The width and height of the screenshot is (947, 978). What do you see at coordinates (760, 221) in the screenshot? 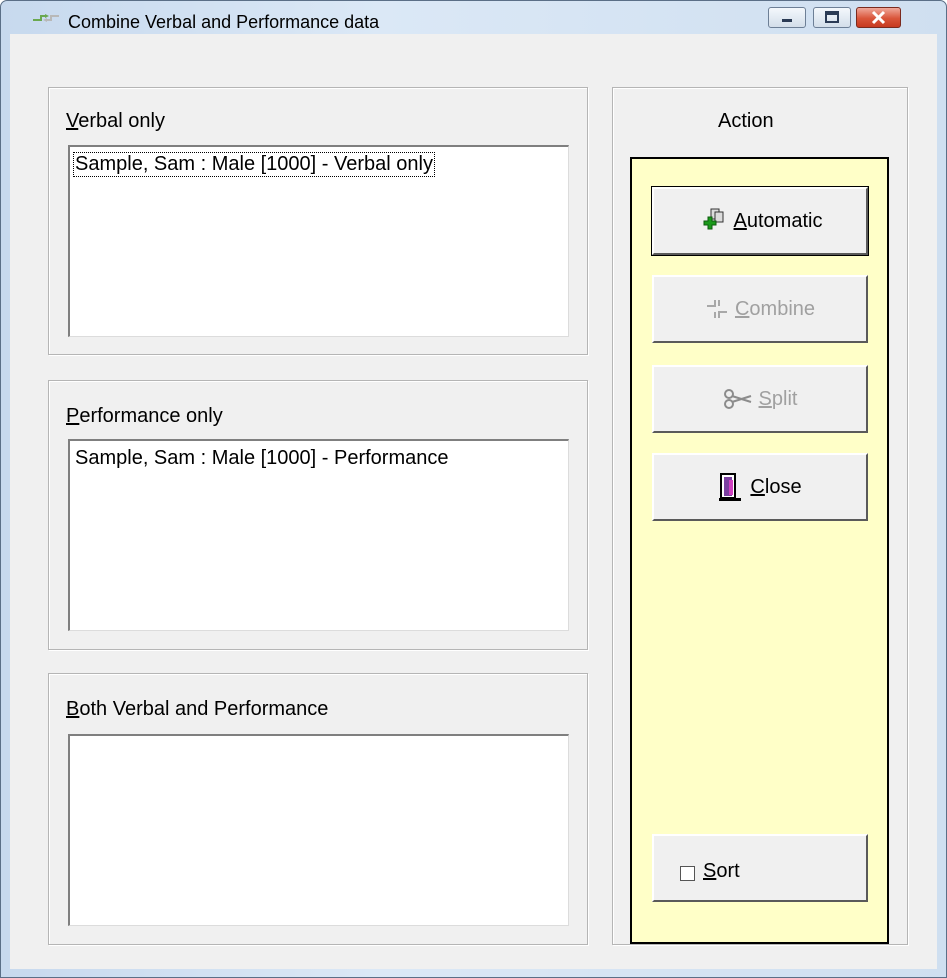
I see `automatic-button: Automatic` at bounding box center [760, 221].